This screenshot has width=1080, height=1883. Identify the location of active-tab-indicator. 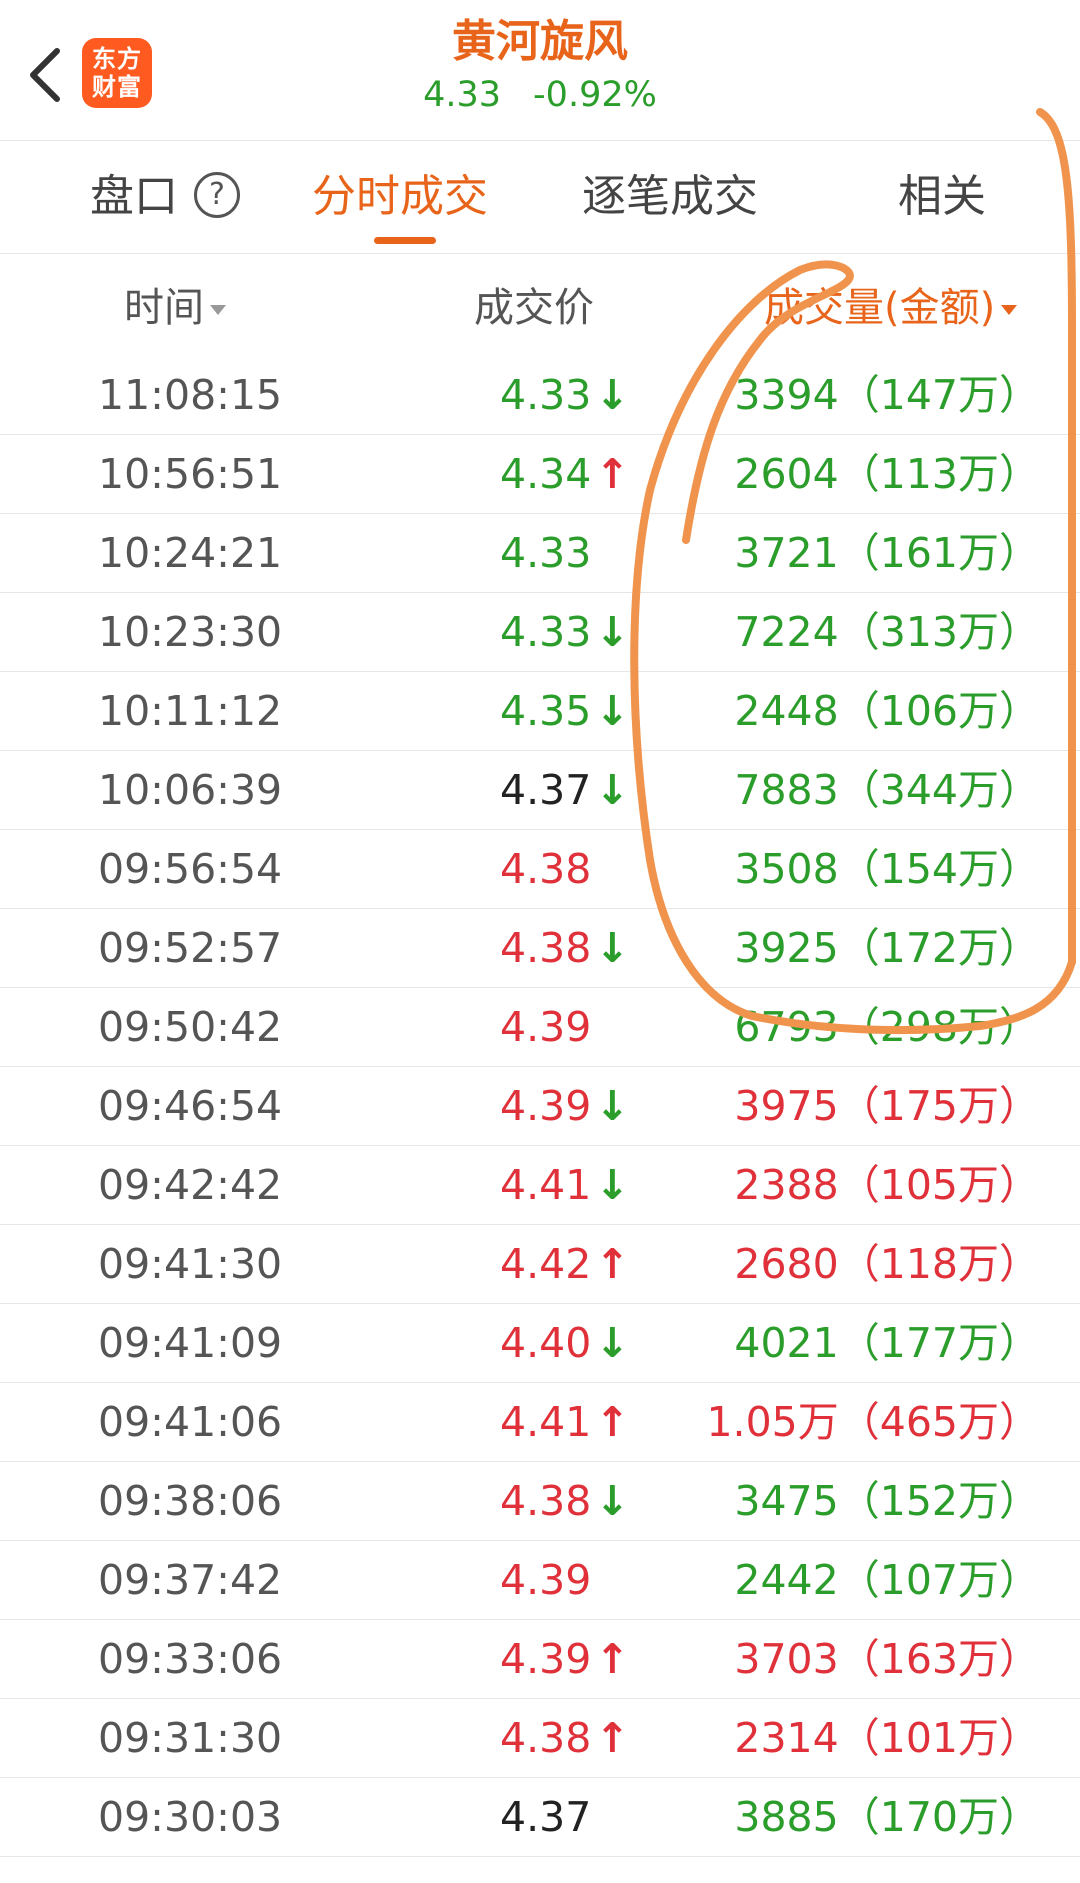
(405, 240).